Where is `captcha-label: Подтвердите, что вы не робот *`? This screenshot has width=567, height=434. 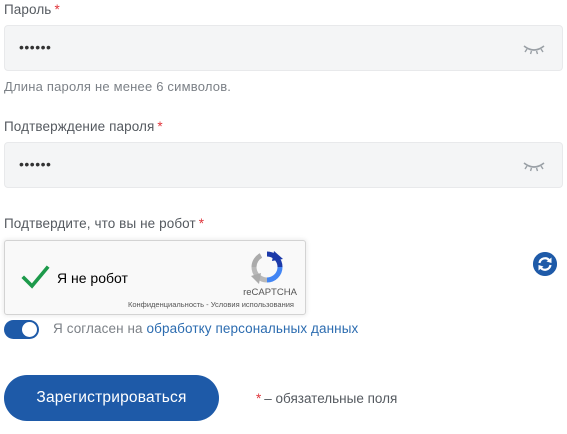 captcha-label: Подтвердите, что вы не робот * is located at coordinates (104, 223).